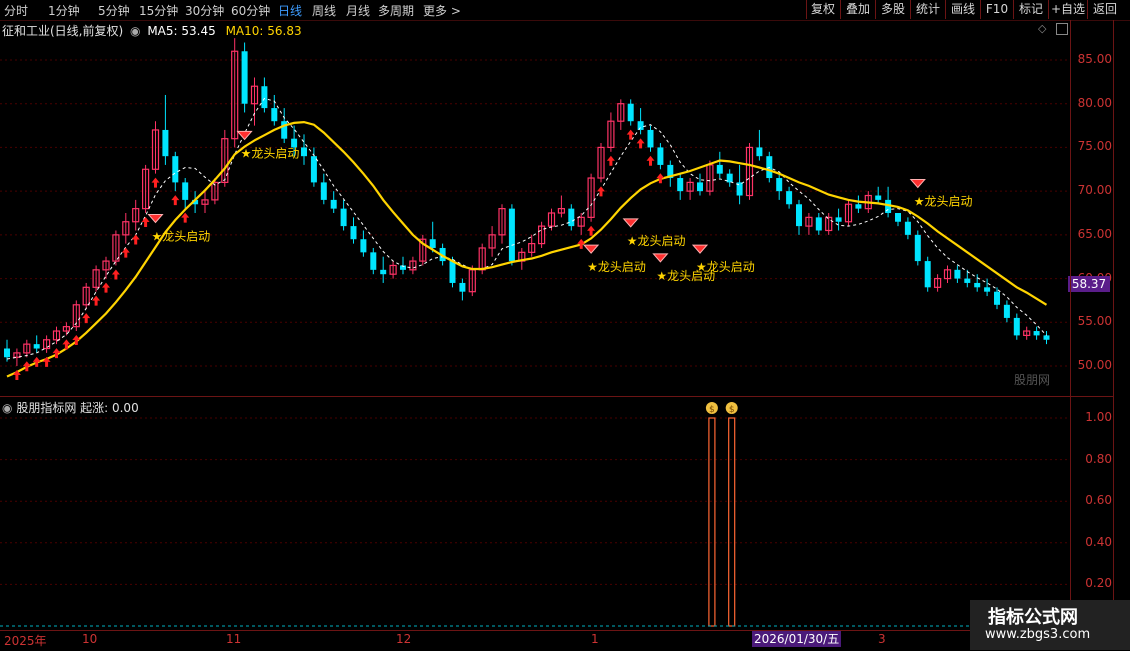 This screenshot has width=1130, height=651. I want to click on add-watchlist-button: +自选, so click(1067, 9).